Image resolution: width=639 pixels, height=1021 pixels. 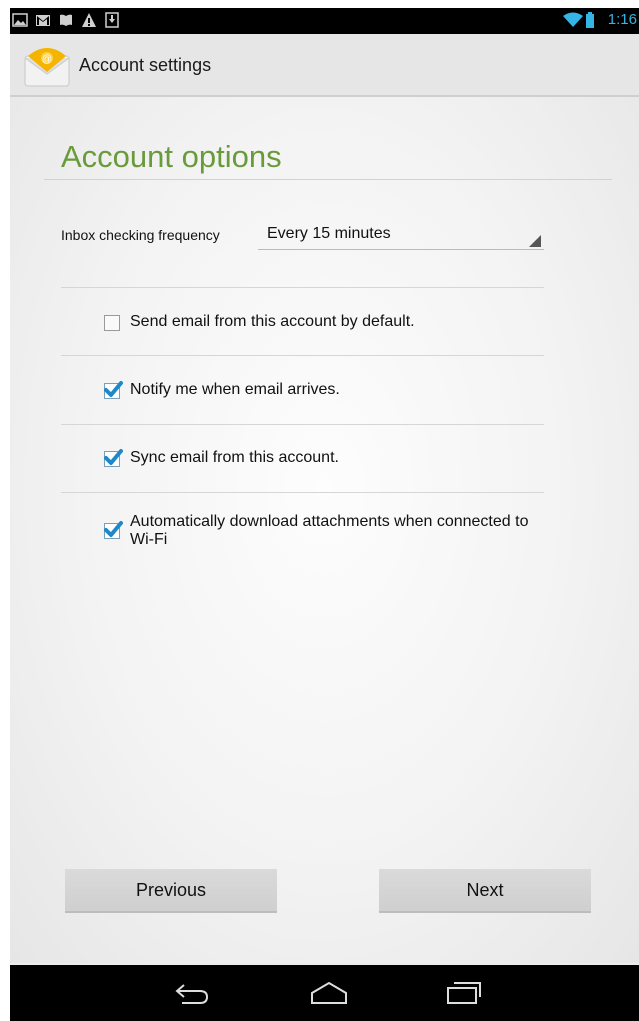 What do you see at coordinates (401, 231) in the screenshot?
I see `frequency-spinner: Every 15 minutes` at bounding box center [401, 231].